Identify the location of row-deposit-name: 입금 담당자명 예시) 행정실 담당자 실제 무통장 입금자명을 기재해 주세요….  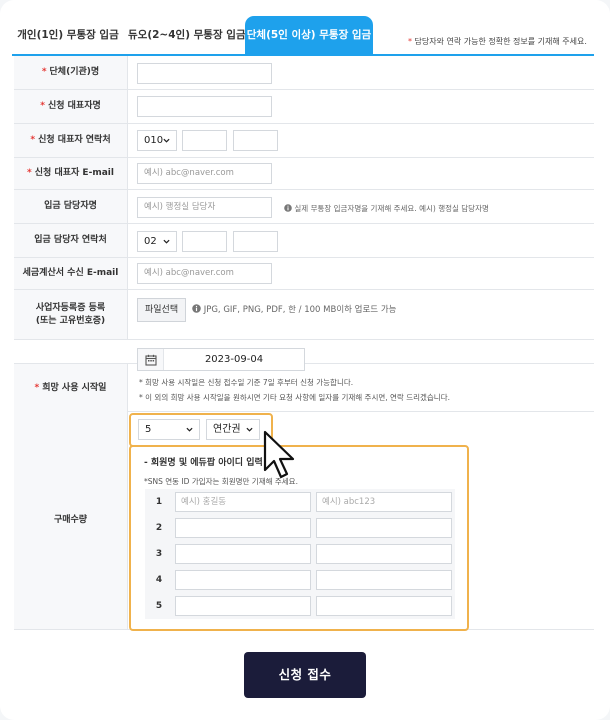
(304, 207).